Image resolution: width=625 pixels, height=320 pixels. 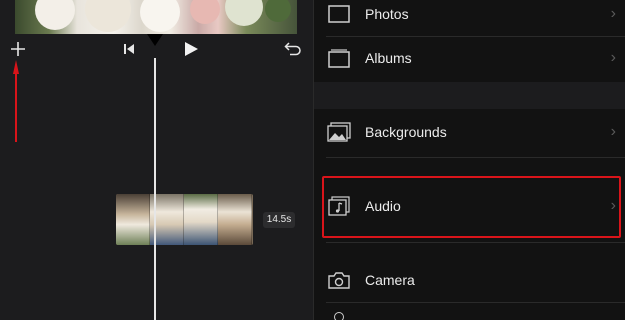 What do you see at coordinates (279, 220) in the screenshot?
I see `clip-duration-badge: 14.5s` at bounding box center [279, 220].